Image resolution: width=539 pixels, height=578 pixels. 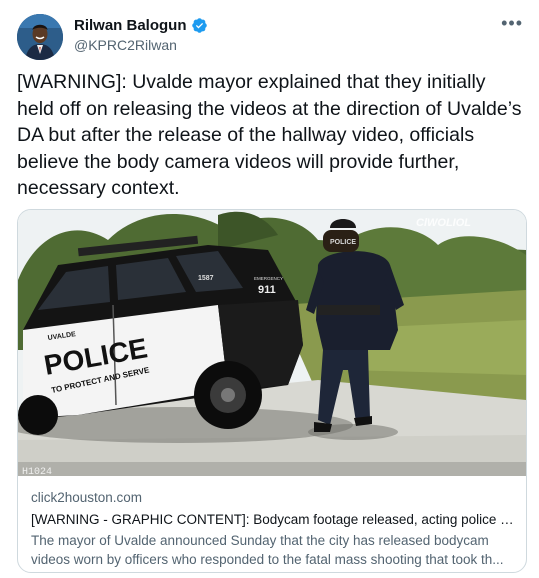 What do you see at coordinates (267, 290) in the screenshot?
I see `car-911-text: 911` at bounding box center [267, 290].